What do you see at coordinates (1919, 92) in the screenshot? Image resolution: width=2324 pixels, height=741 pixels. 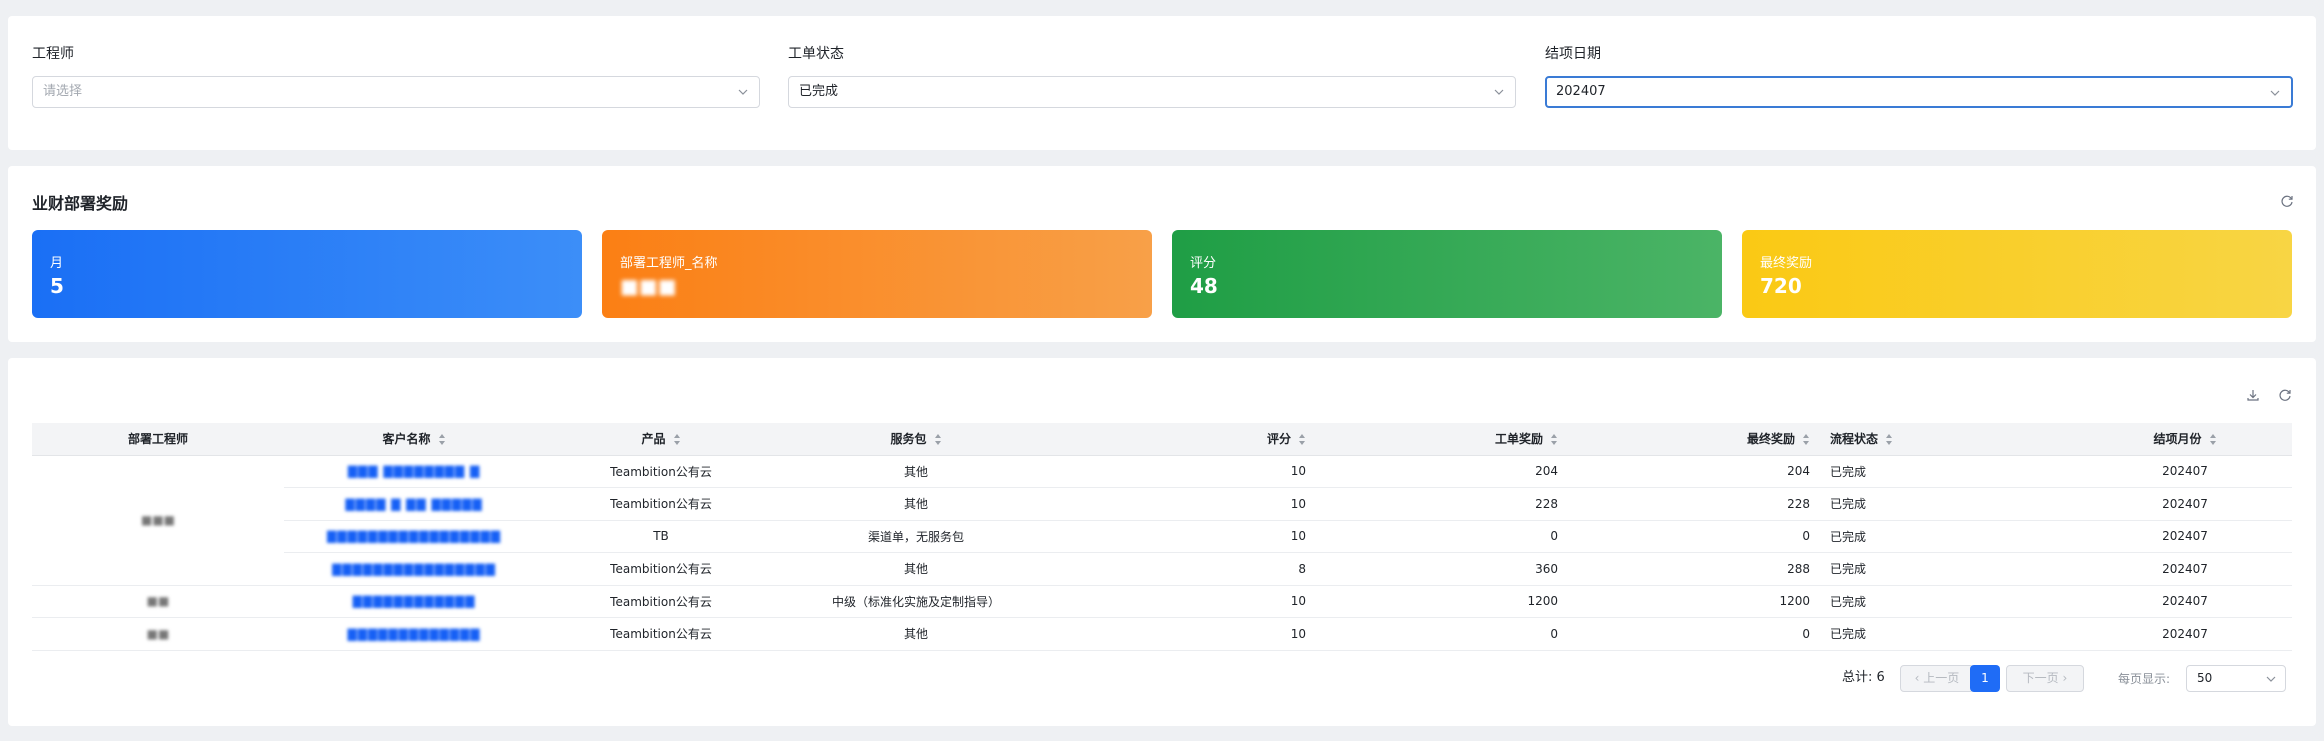 I see `date-select: 202407` at bounding box center [1919, 92].